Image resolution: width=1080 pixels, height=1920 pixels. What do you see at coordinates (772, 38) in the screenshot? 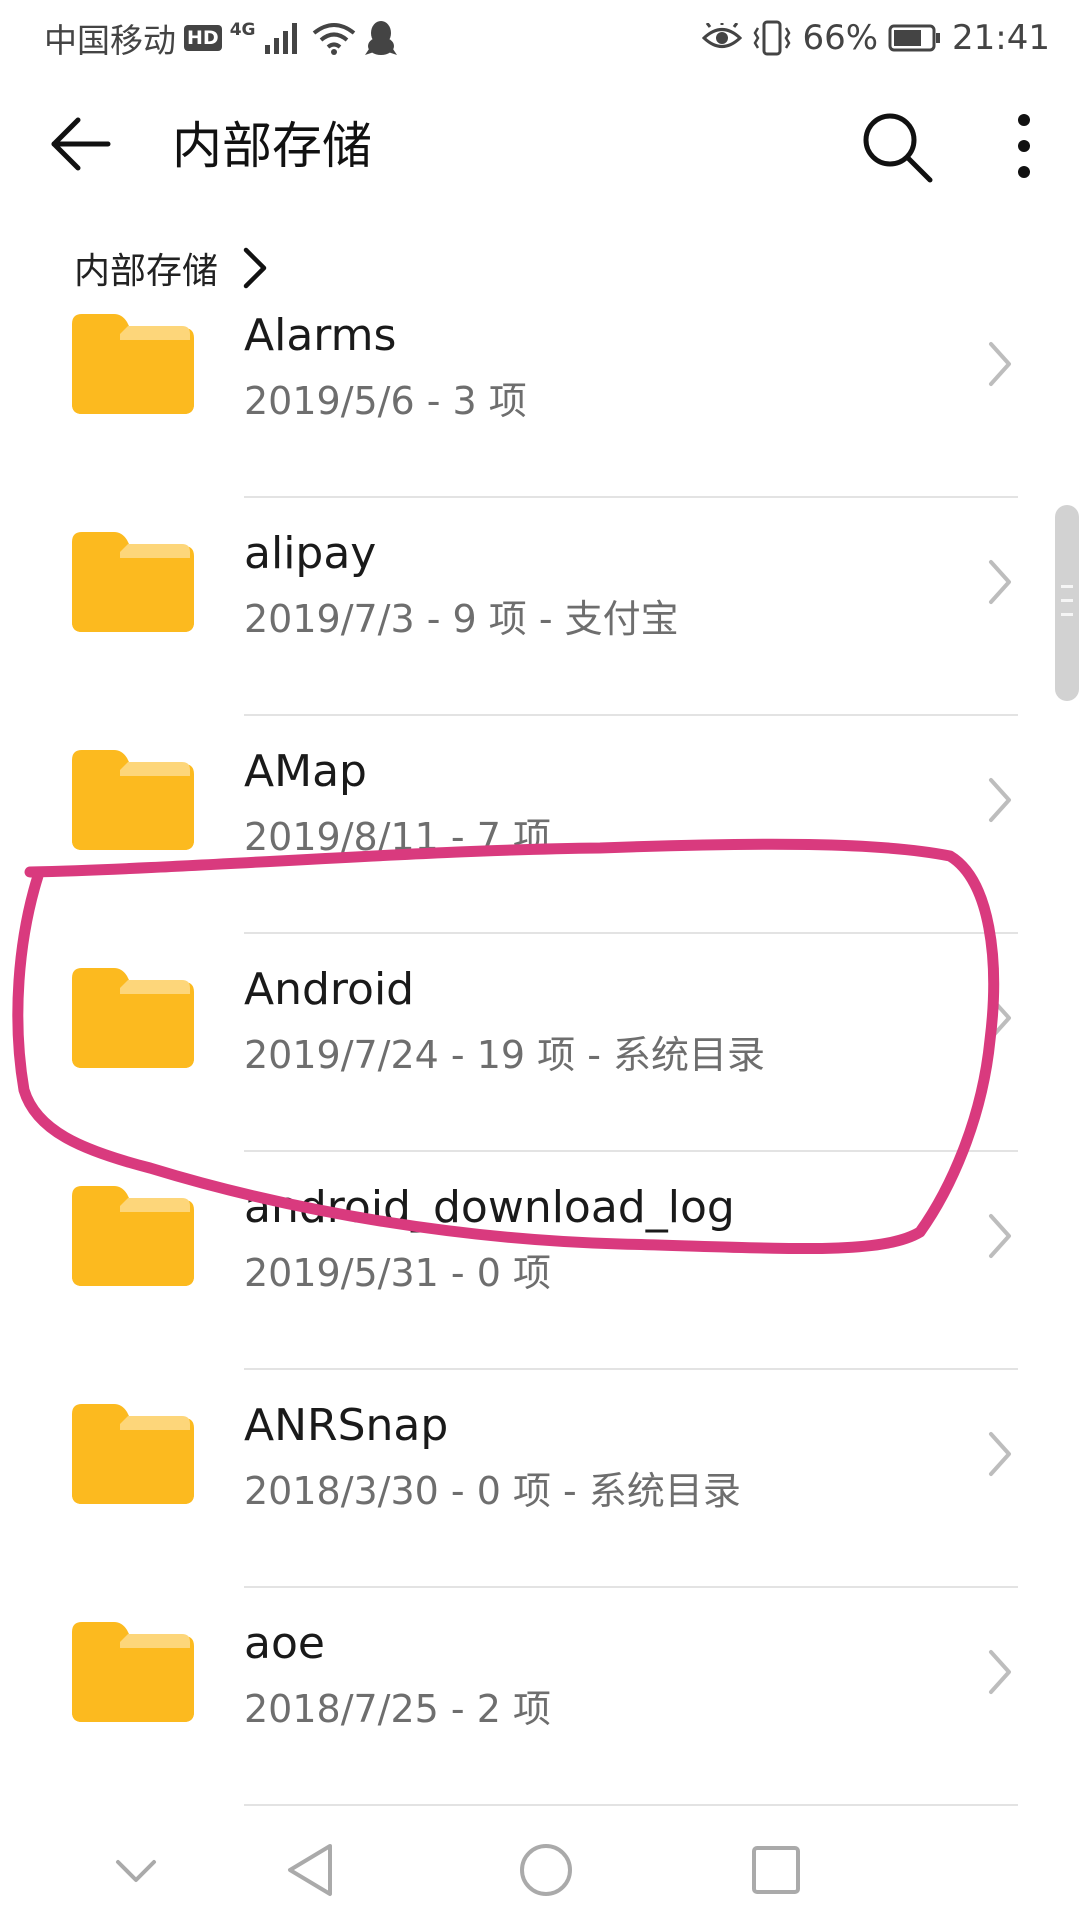
I see `vibrate-icon` at bounding box center [772, 38].